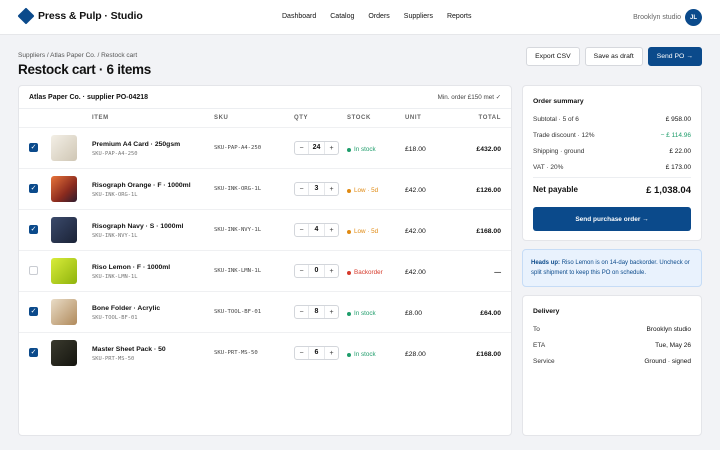 The width and height of the screenshot is (720, 450). I want to click on item-name: Premium A4 Card · 250gsm, so click(136, 144).